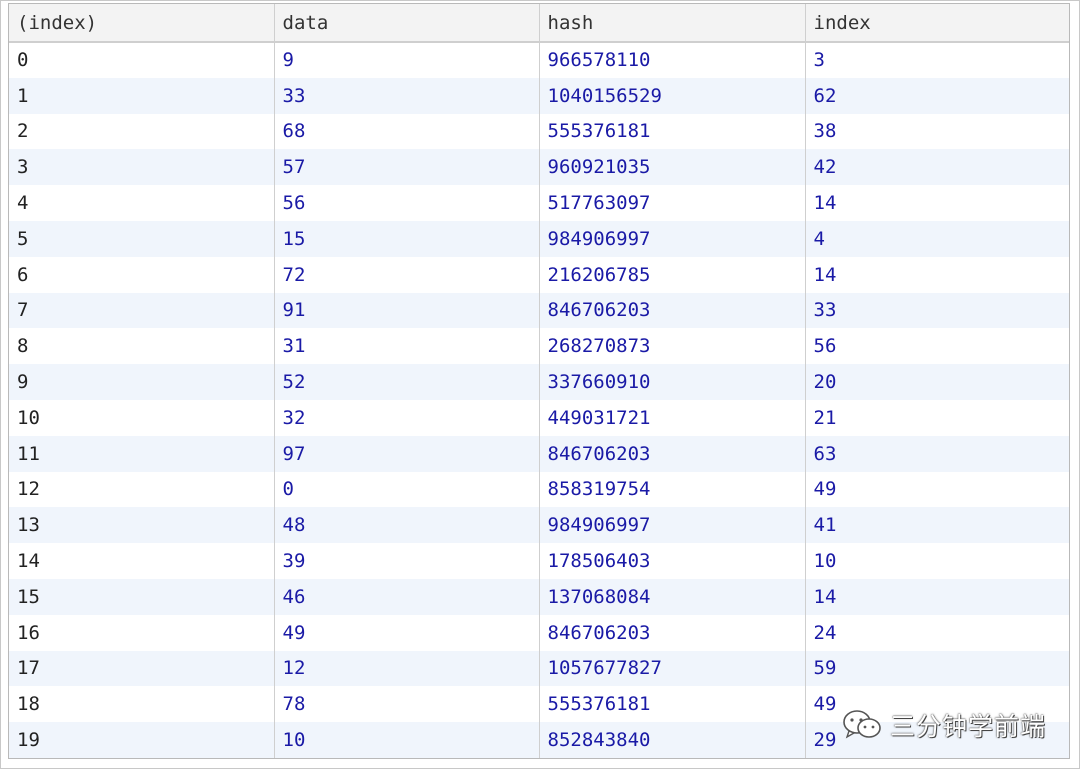  I want to click on table-row: 3 57 960921035 42, so click(539, 167).